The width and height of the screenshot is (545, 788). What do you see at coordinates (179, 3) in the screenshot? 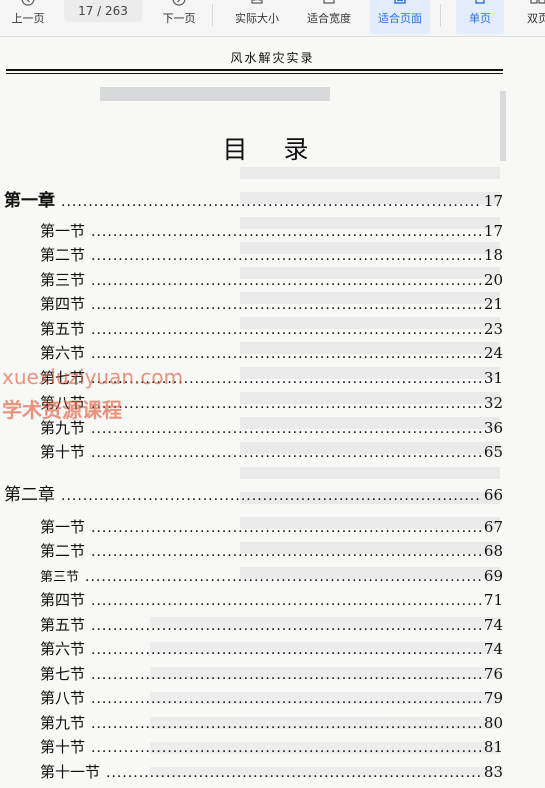
I see `chevron-right-icon` at bounding box center [179, 3].